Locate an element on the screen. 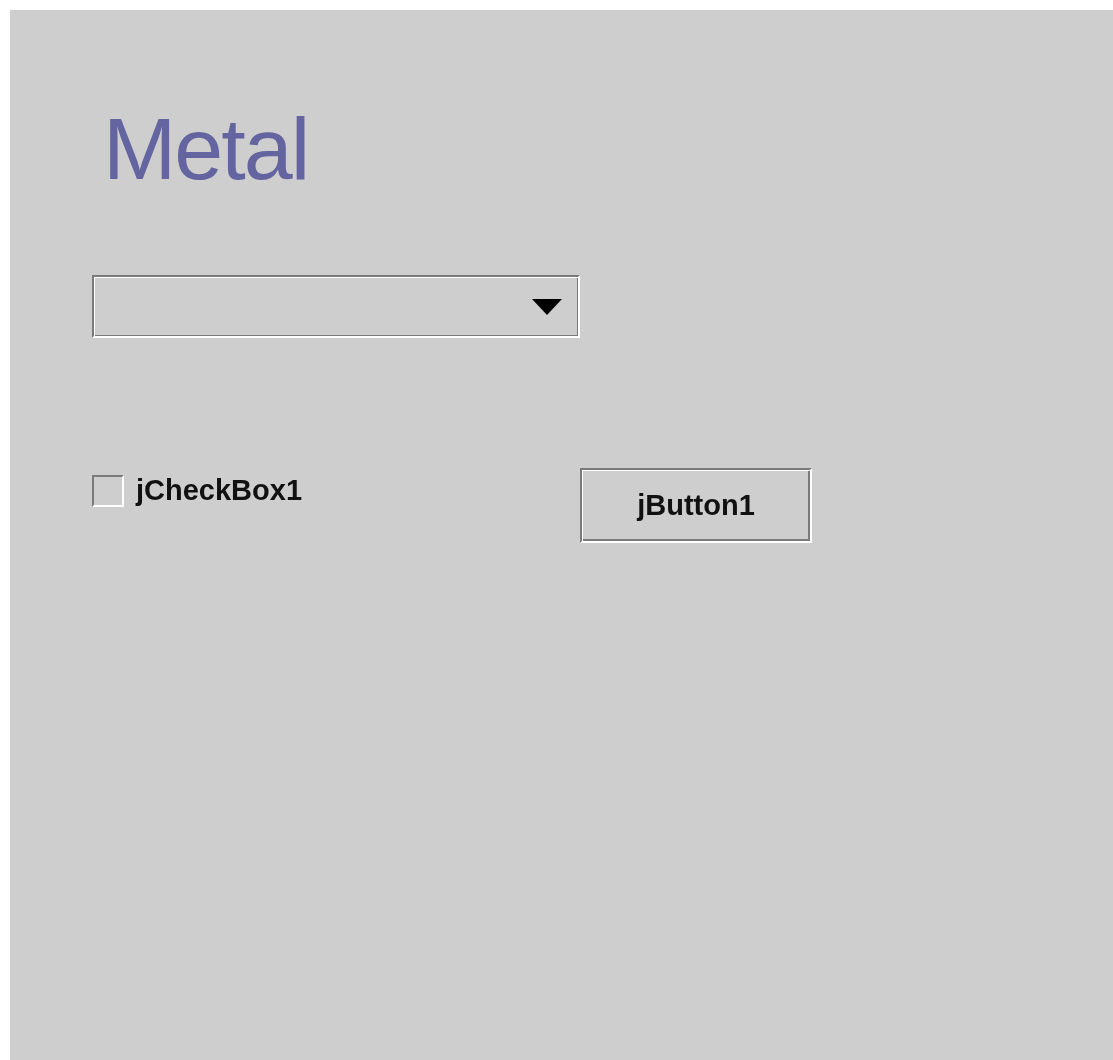 This screenshot has width=1113, height=1060. title: Metal is located at coordinates (206, 149).